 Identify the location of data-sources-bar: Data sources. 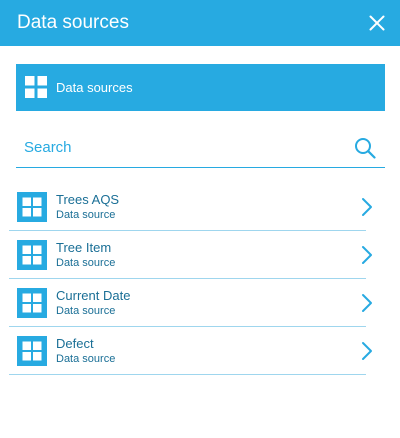
(200, 87).